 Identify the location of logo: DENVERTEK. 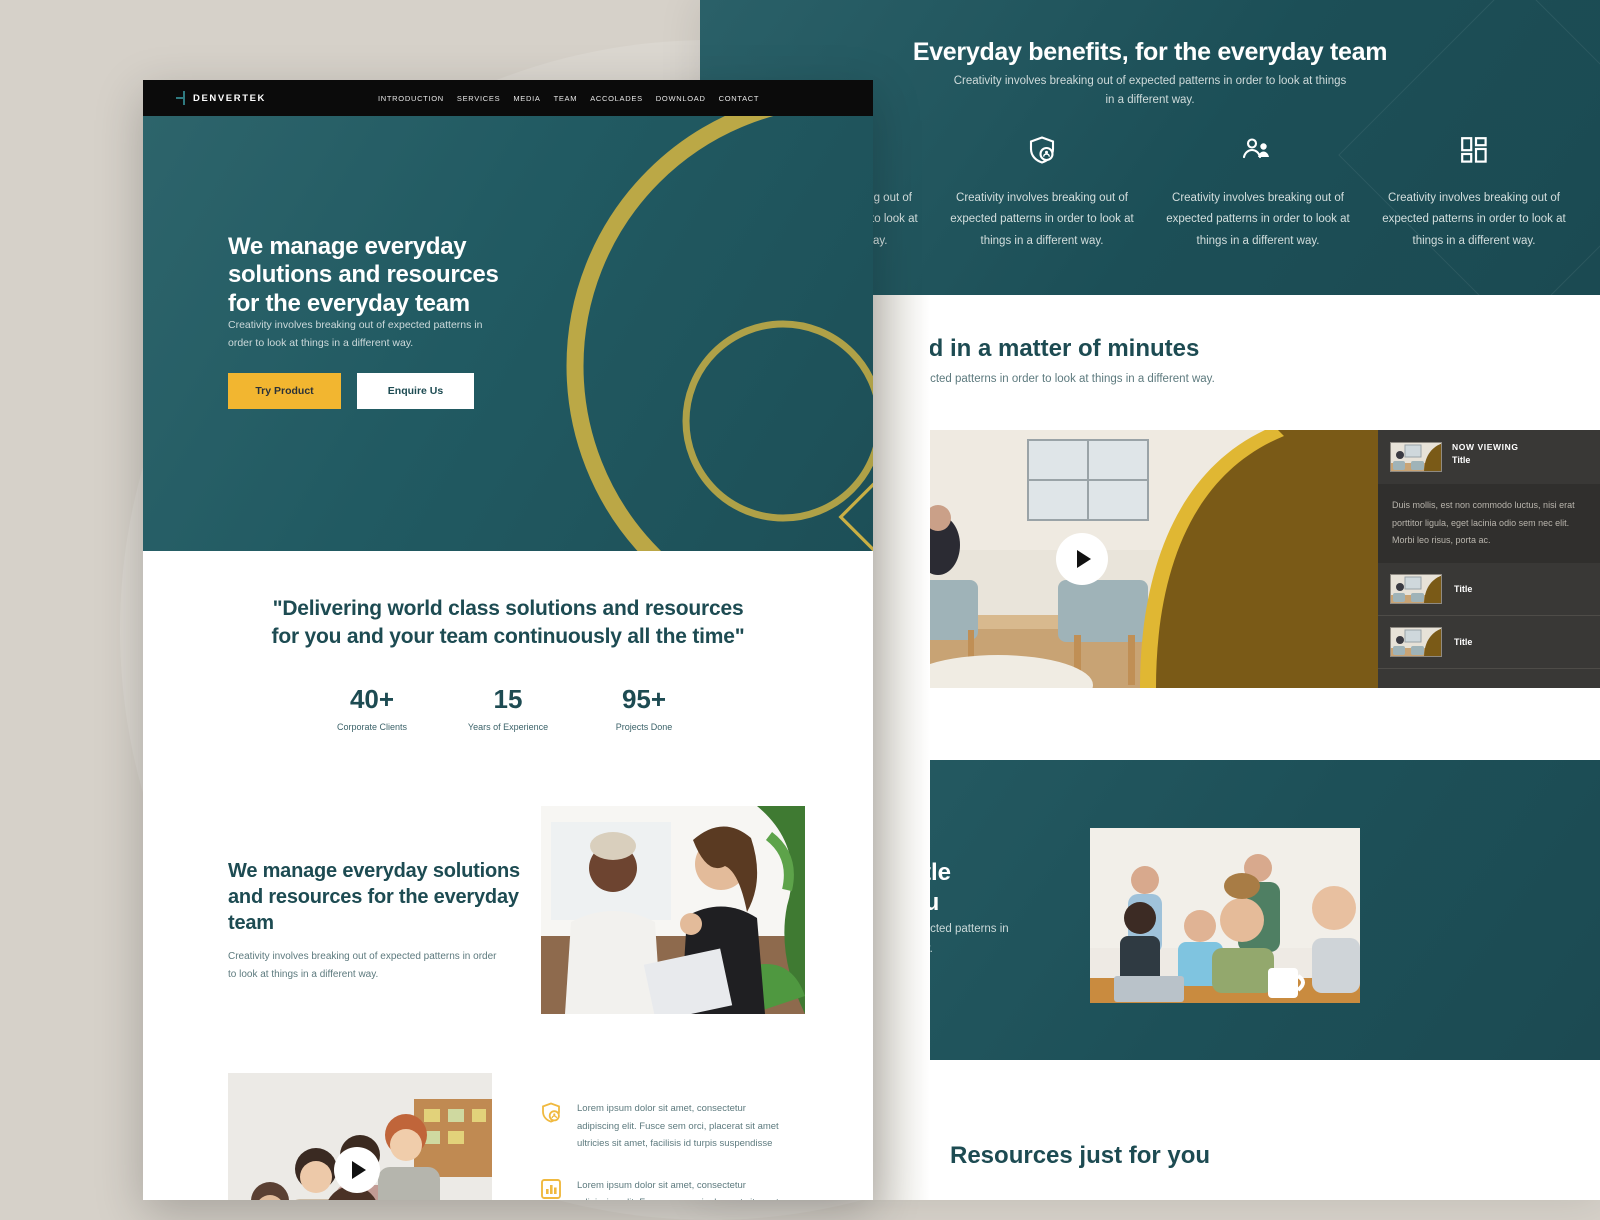
(221, 98).